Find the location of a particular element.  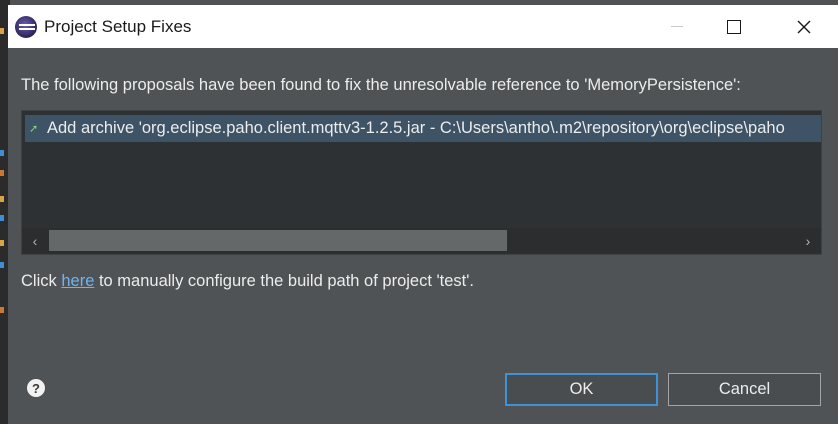

configure-build-path-link: here is located at coordinates (77, 281).